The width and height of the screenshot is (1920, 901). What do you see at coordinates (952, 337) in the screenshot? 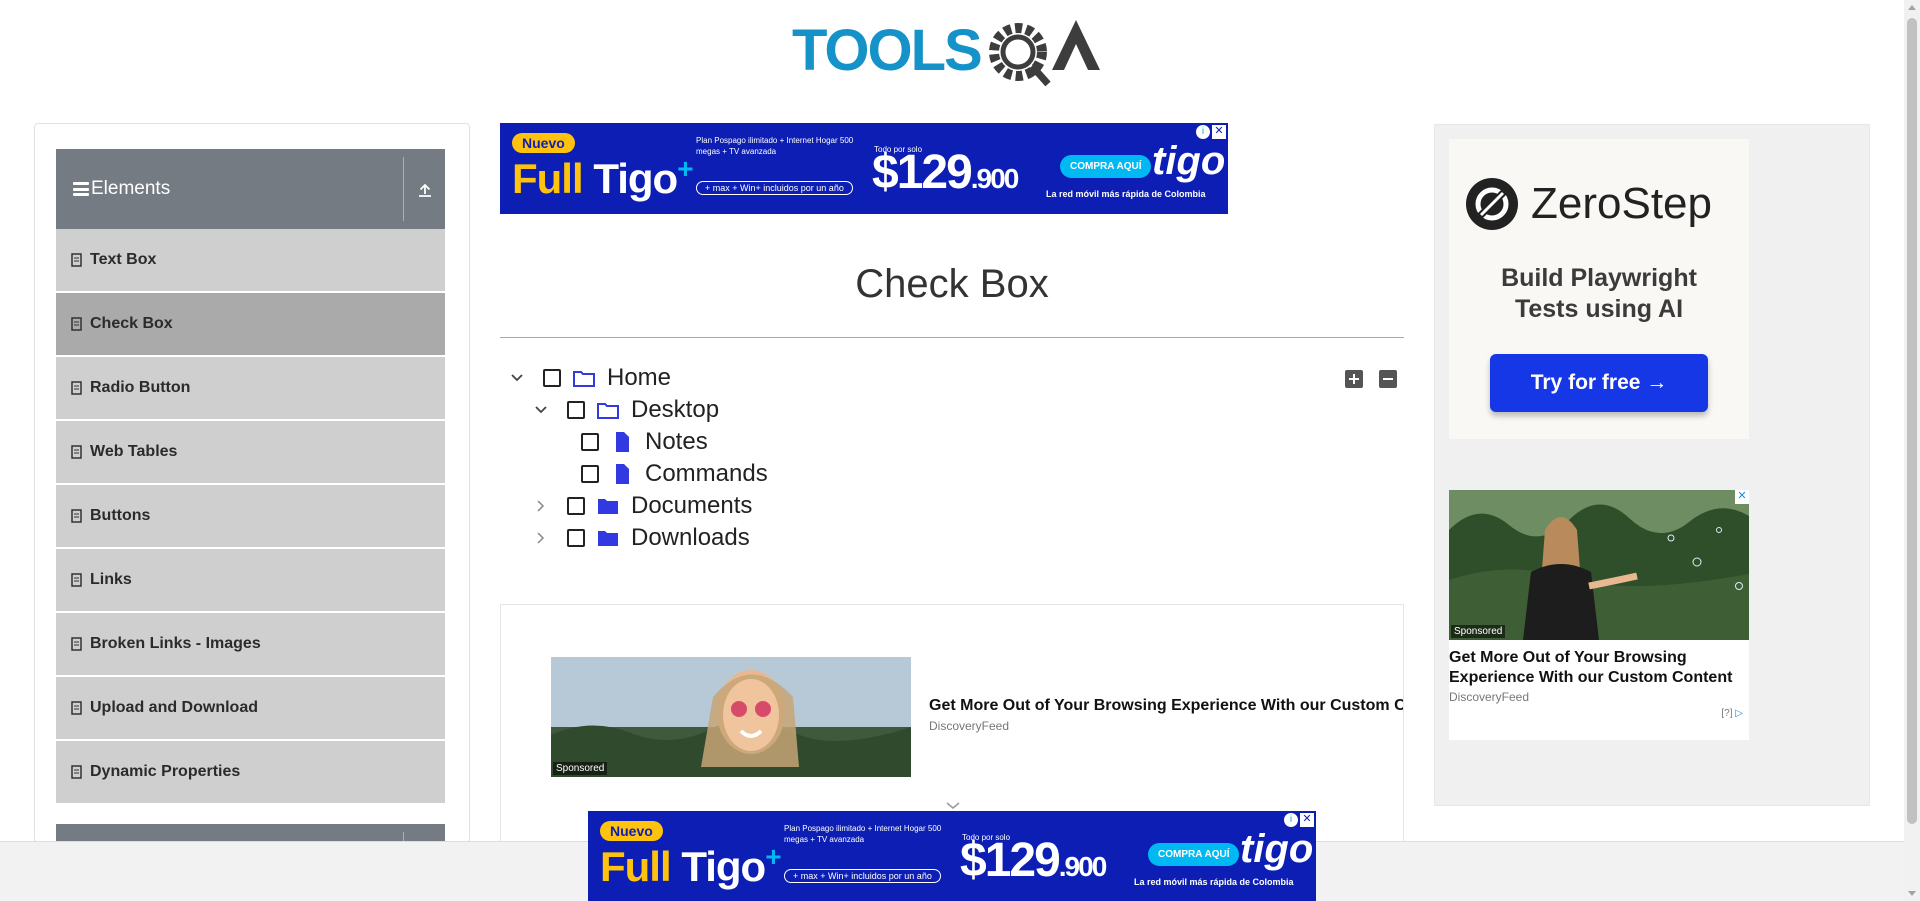
I see `title-divider` at bounding box center [952, 337].